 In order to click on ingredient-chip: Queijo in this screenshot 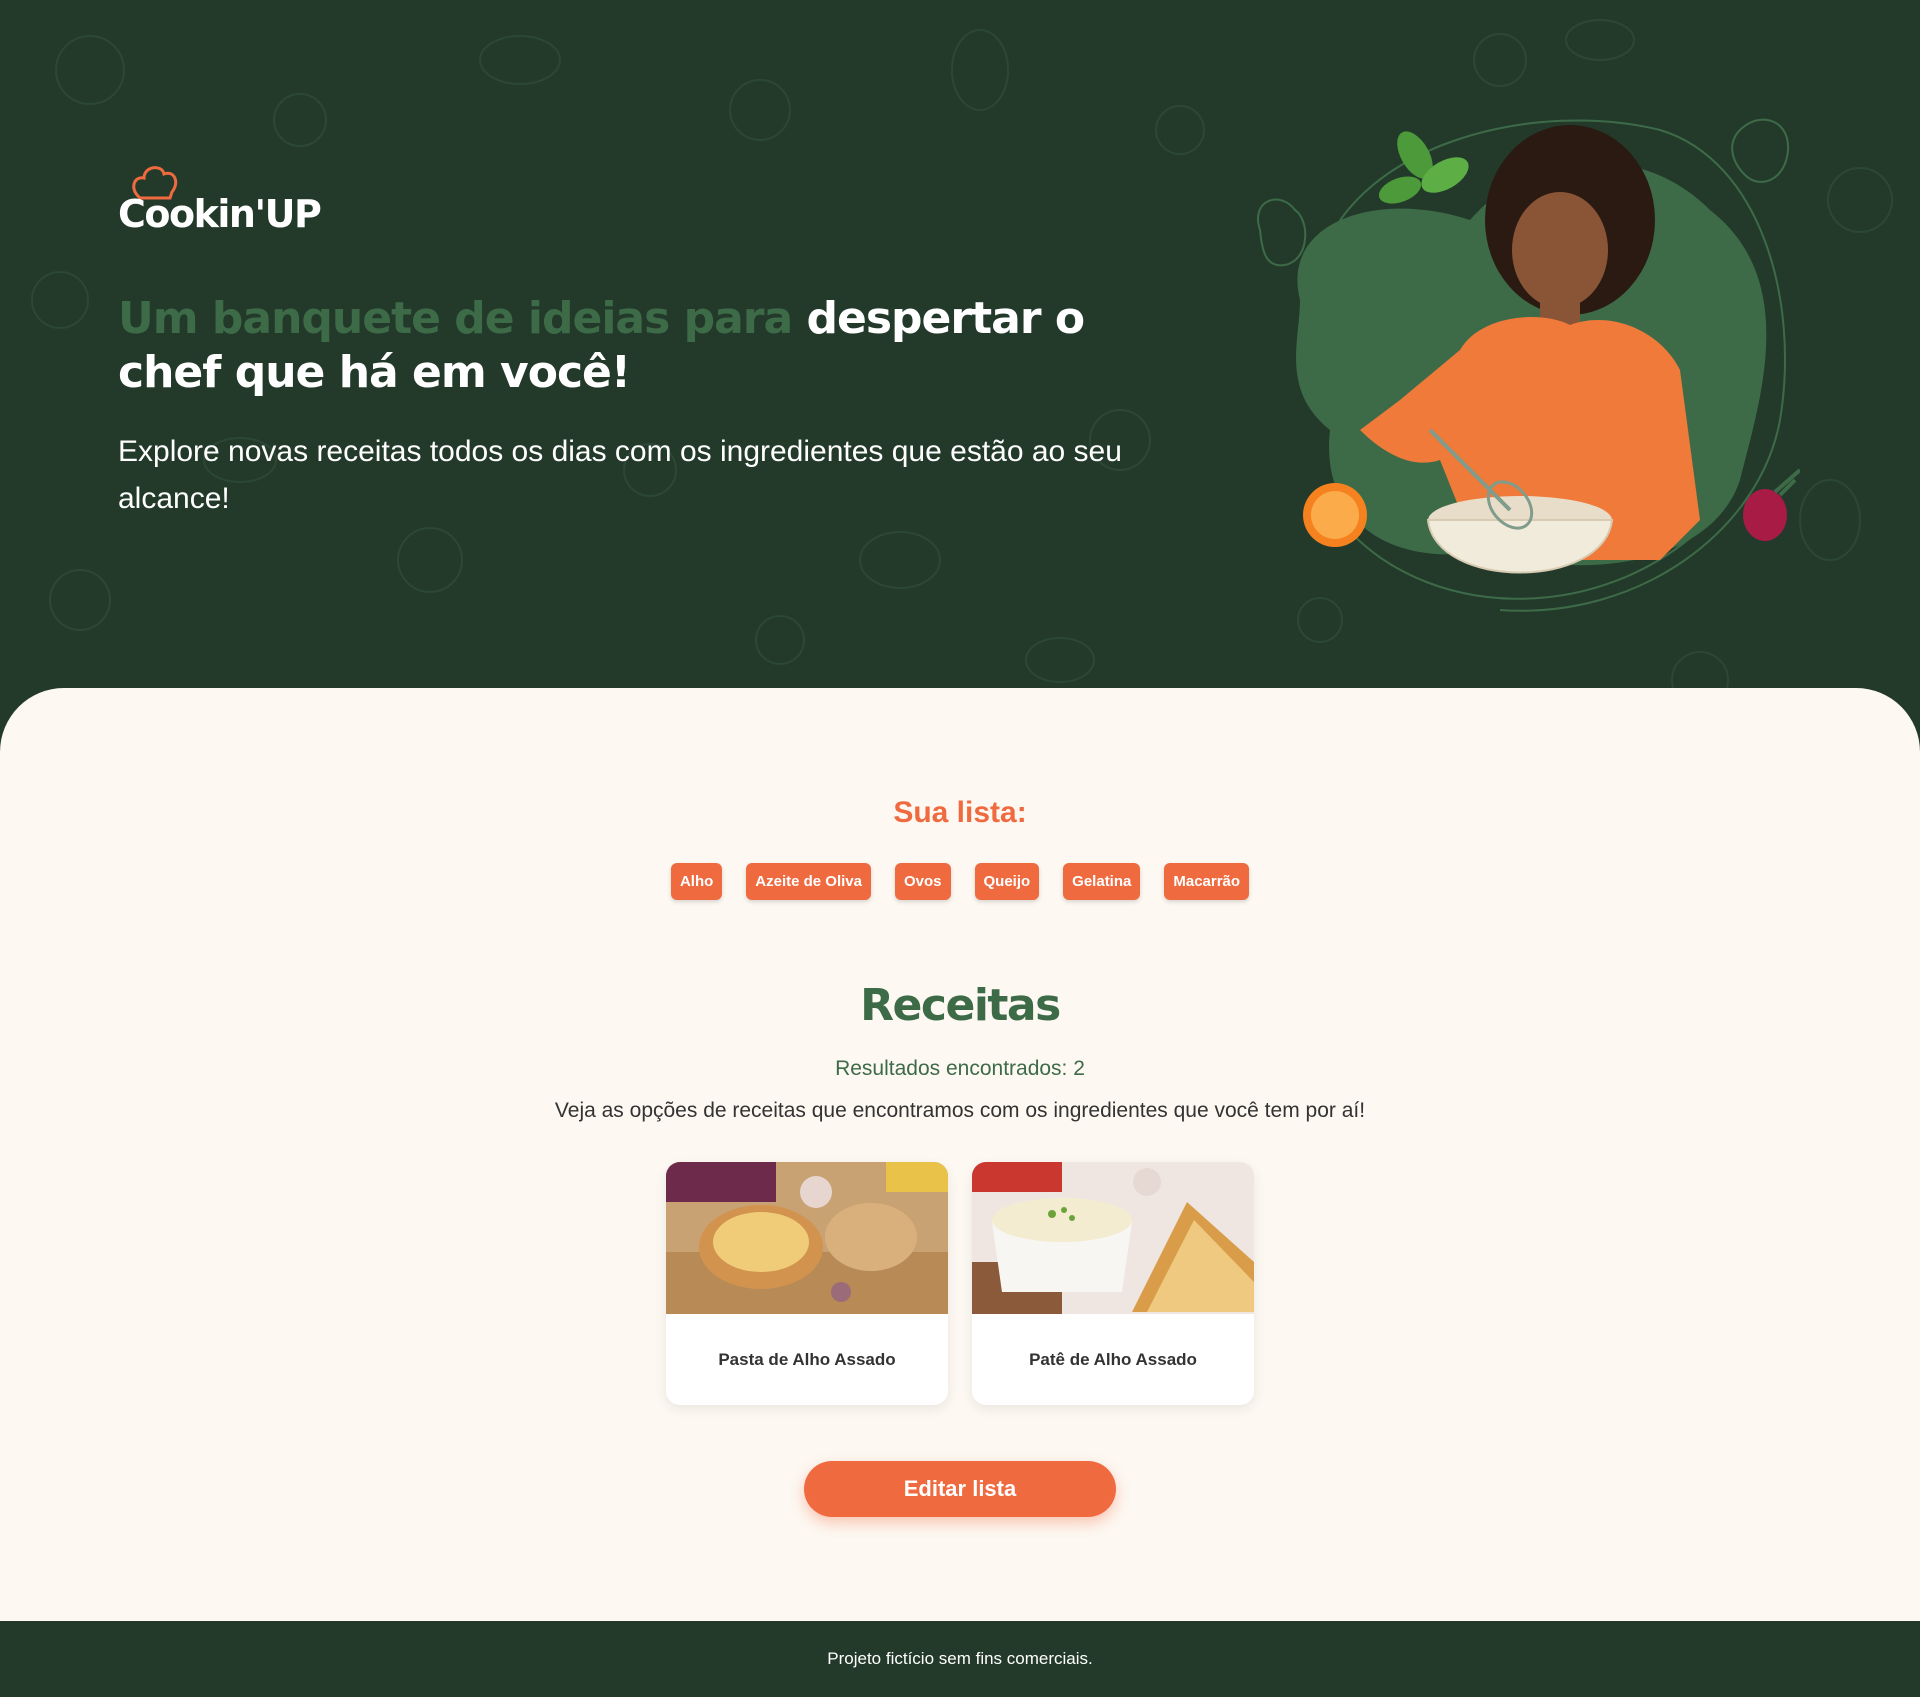, I will do `click(1007, 881)`.